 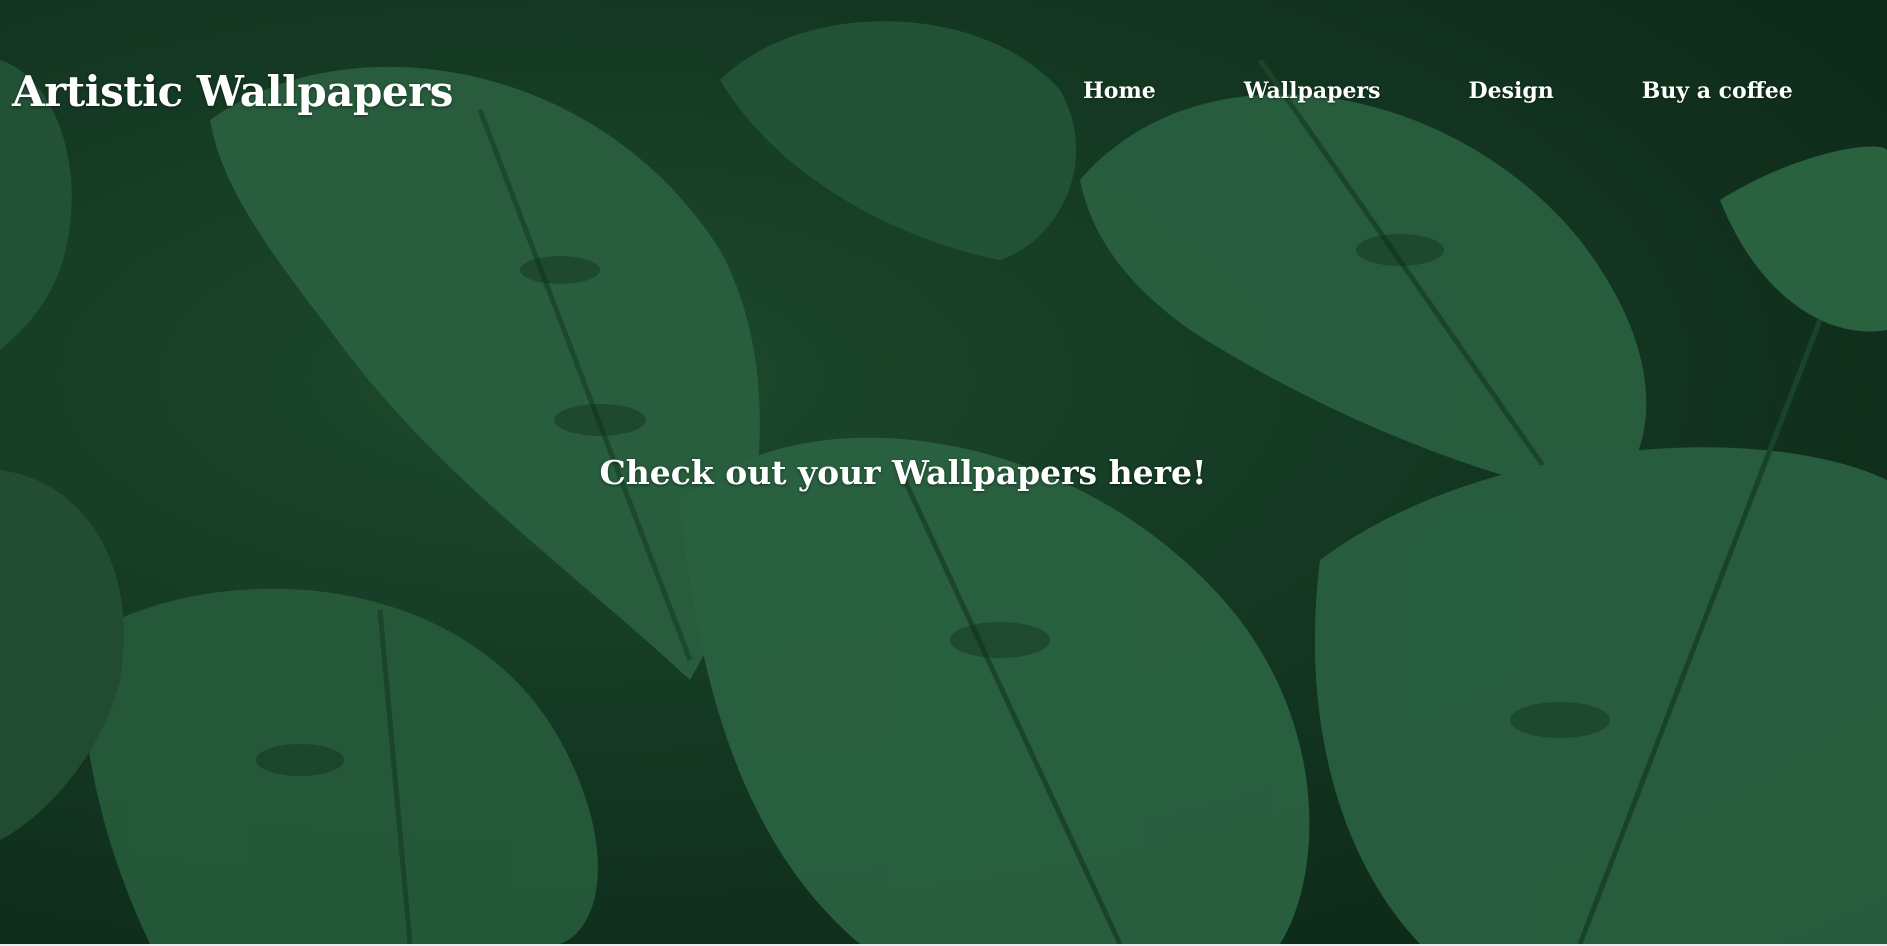 What do you see at coordinates (1119, 91) in the screenshot?
I see `nav-link-home: Home` at bounding box center [1119, 91].